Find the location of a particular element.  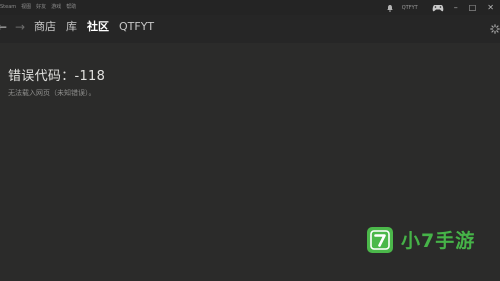

bell-icon is located at coordinates (390, 8).